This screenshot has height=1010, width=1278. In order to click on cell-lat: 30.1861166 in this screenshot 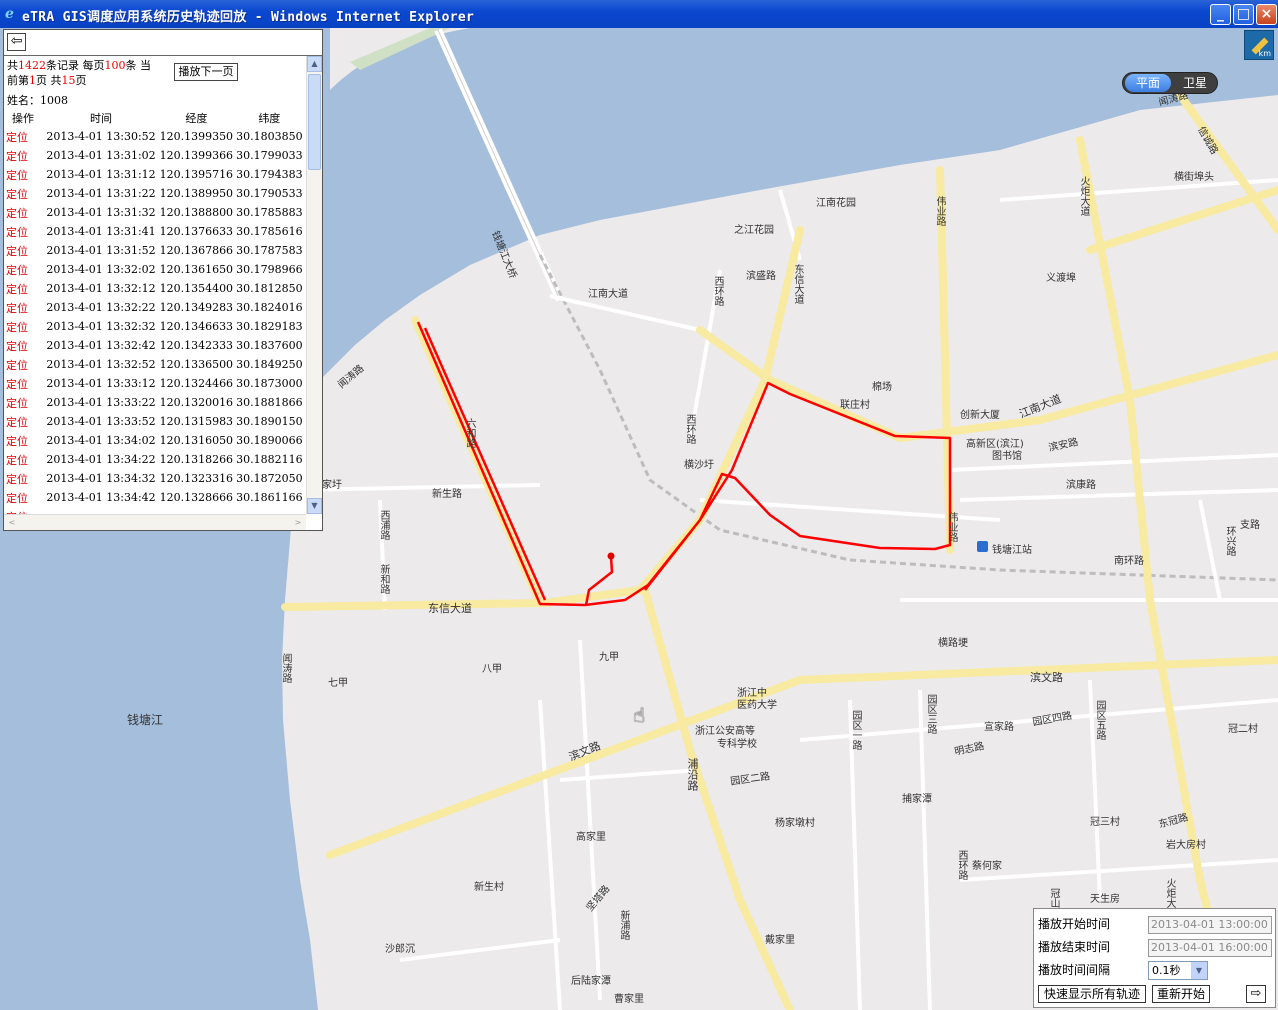, I will do `click(269, 497)`.